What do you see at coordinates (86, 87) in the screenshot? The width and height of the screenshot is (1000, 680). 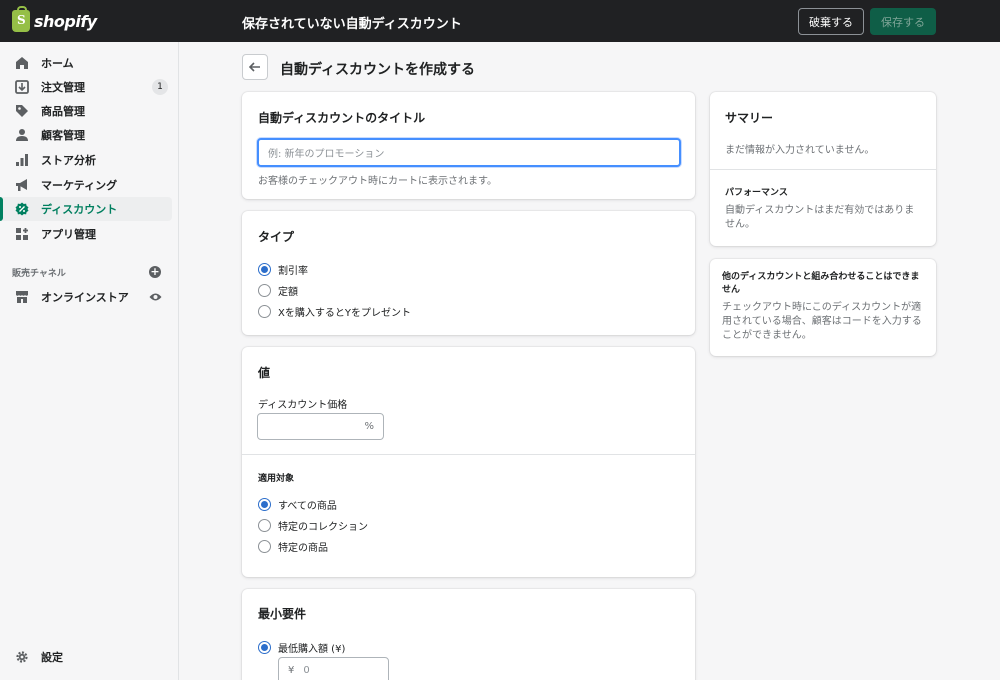 I see `sidebar-item-orders: 注文管理 1` at bounding box center [86, 87].